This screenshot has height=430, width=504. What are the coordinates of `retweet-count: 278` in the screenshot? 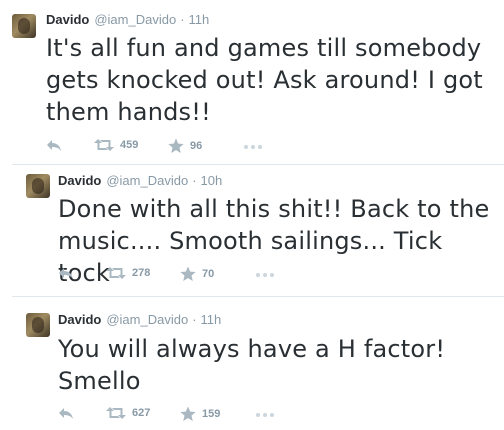 It's located at (141, 273).